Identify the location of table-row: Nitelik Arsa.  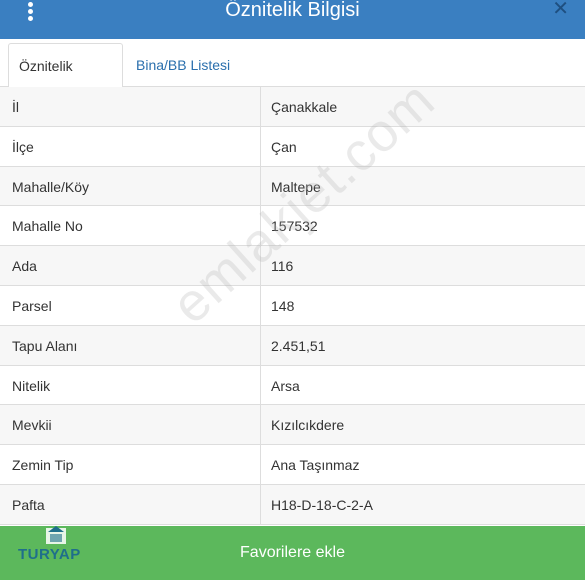
(292, 385).